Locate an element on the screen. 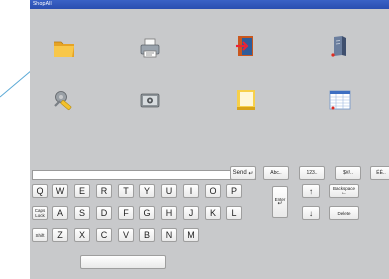 This screenshot has height=279, width=389. key-label: R is located at coordinates (104, 191).